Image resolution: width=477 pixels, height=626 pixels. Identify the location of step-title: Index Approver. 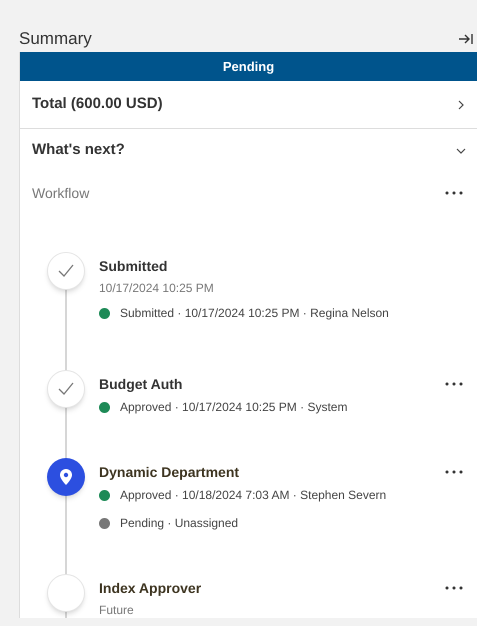
(150, 588).